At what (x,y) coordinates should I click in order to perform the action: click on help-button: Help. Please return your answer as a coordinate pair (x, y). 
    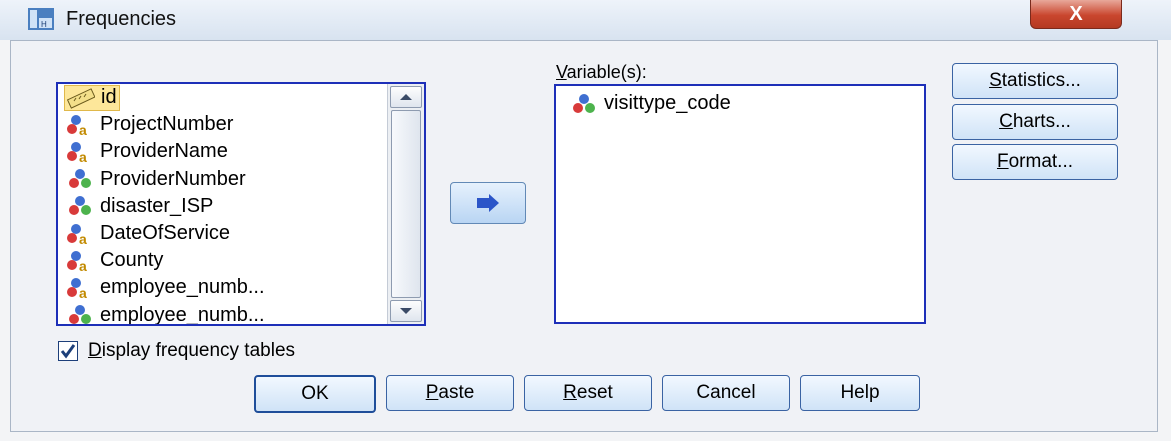
    Looking at the image, I should click on (860, 393).